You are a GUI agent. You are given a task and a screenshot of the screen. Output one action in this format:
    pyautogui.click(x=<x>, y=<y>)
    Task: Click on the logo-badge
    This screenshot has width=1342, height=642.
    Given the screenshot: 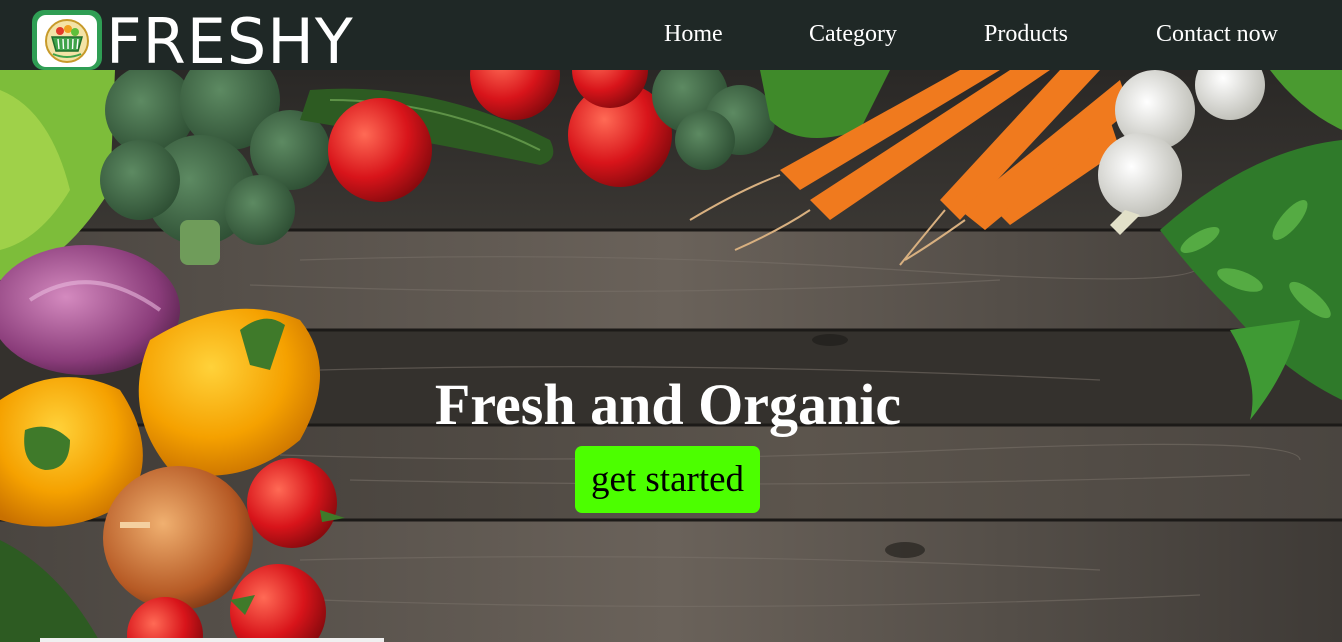 What is the action you would take?
    pyautogui.click(x=67, y=41)
    